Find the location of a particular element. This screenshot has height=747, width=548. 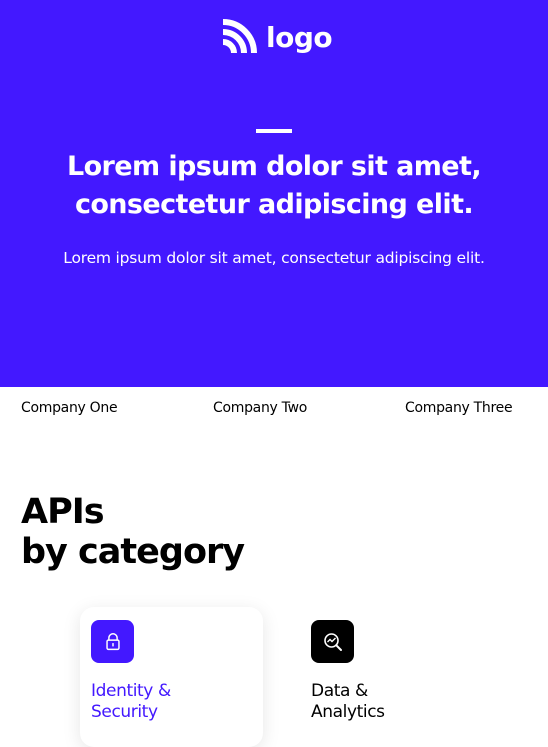

apis-title-line-2: by category is located at coordinates (133, 552).